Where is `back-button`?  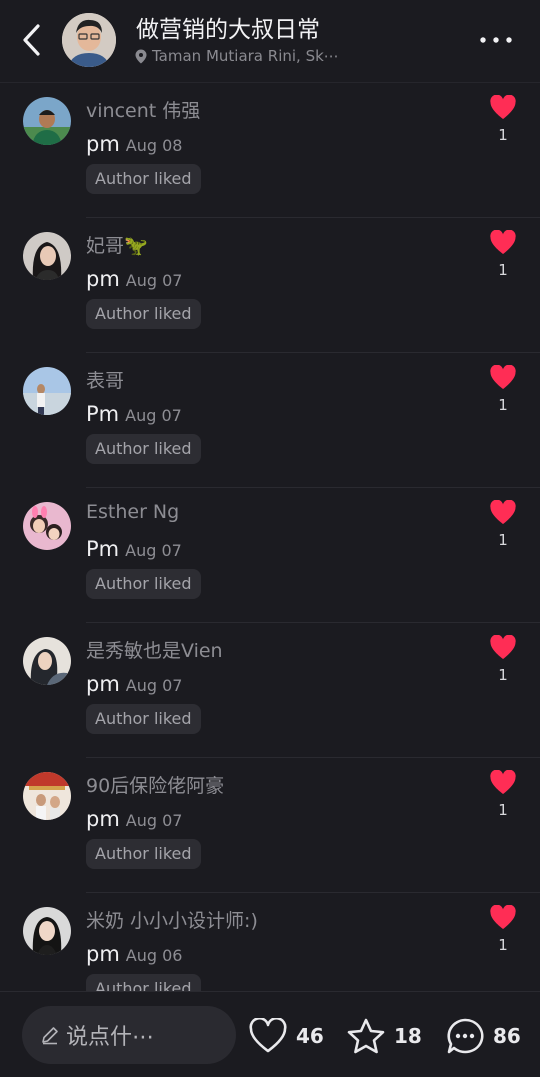
back-button is located at coordinates (32, 40).